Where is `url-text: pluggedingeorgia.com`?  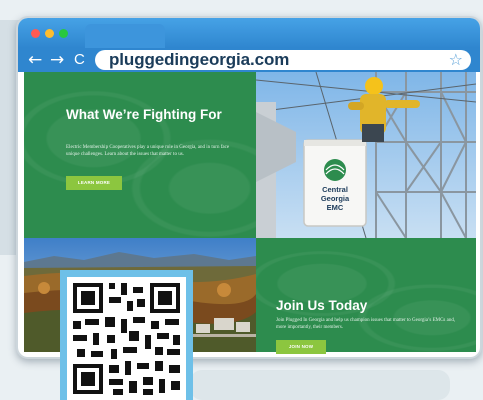
url-text: pluggedingeorgia.com is located at coordinates (199, 59).